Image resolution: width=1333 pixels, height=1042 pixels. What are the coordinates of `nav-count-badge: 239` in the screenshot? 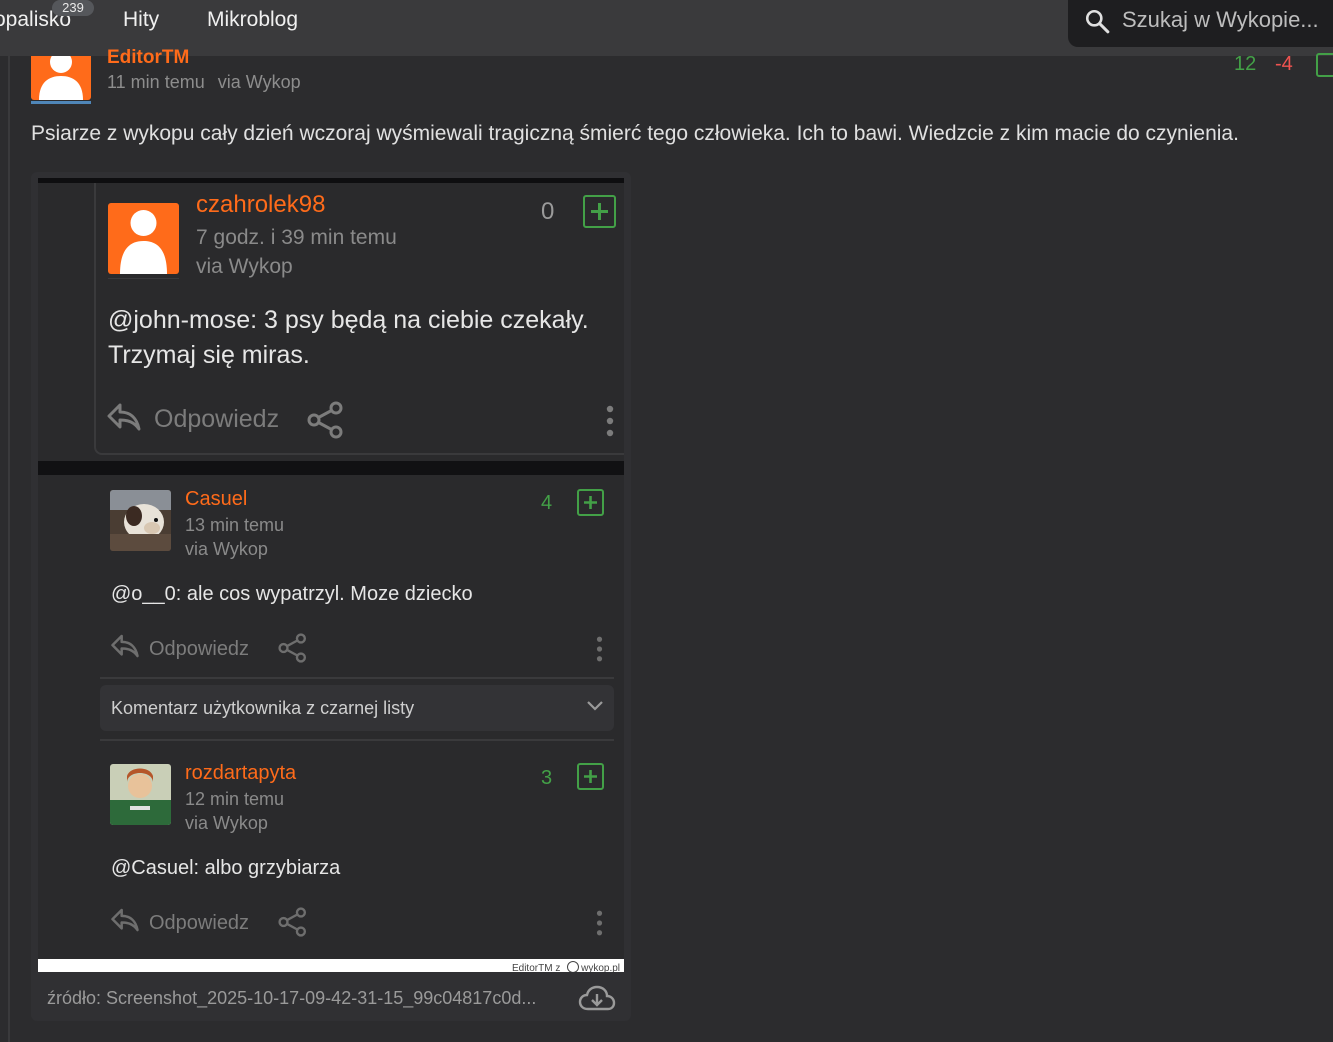 It's located at (73, 8).